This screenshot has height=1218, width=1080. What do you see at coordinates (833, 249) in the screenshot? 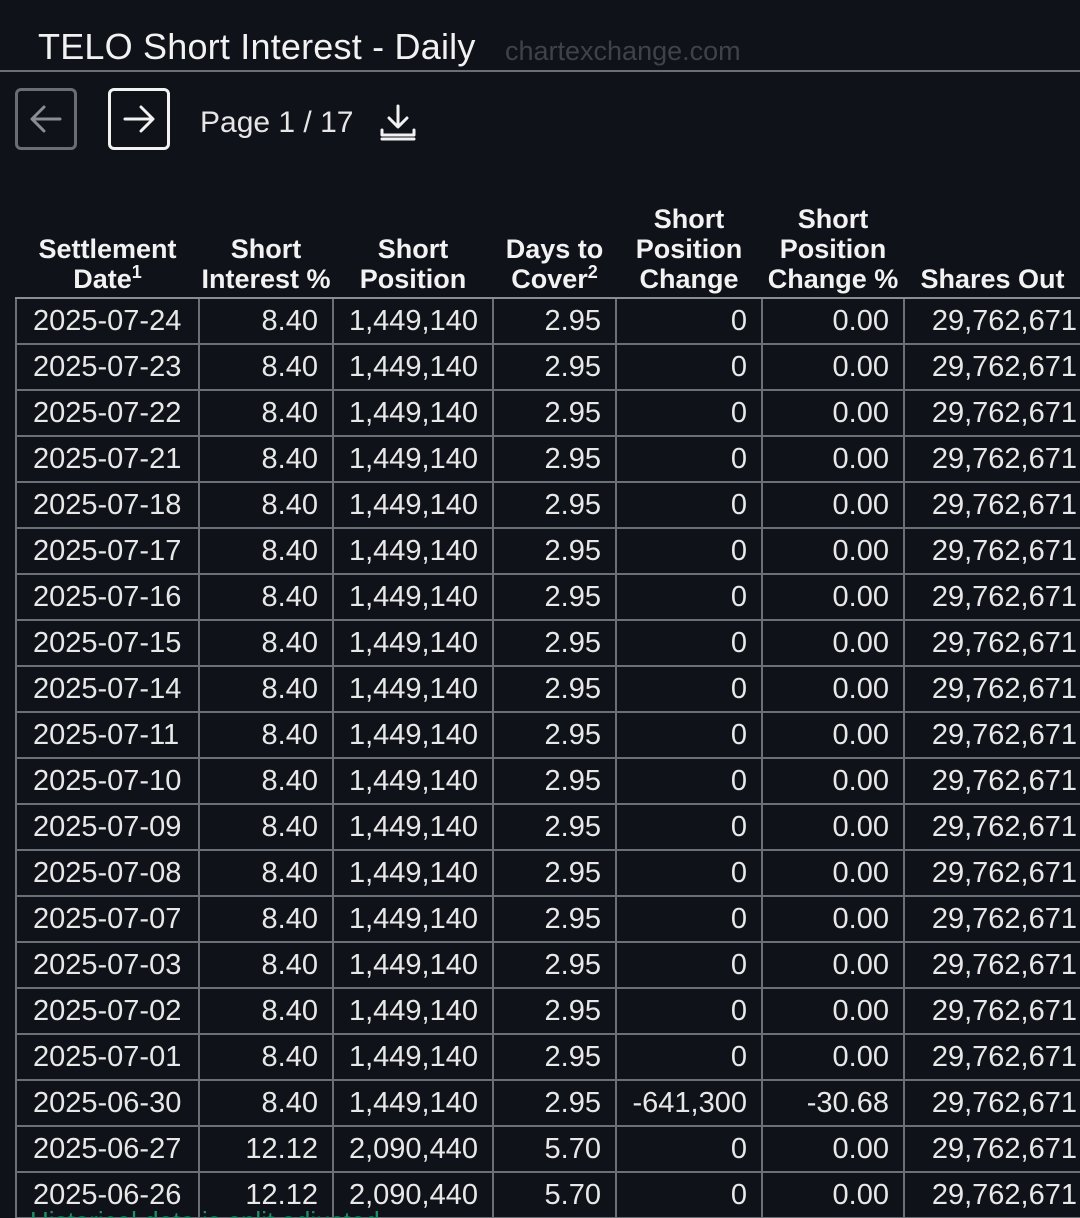
I see `column-header-label: Short Position Change %` at bounding box center [833, 249].